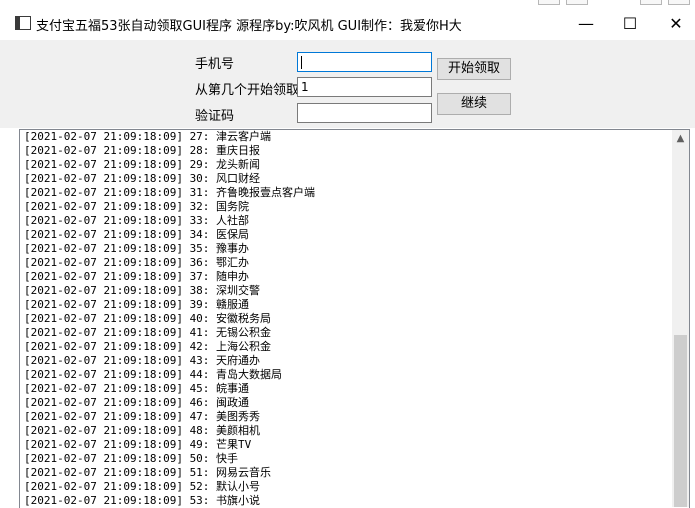  Describe the element at coordinates (142, 290) in the screenshot. I see `log-line: [2021-02-07 21:09:18:09] 38: 深圳交警` at that location.